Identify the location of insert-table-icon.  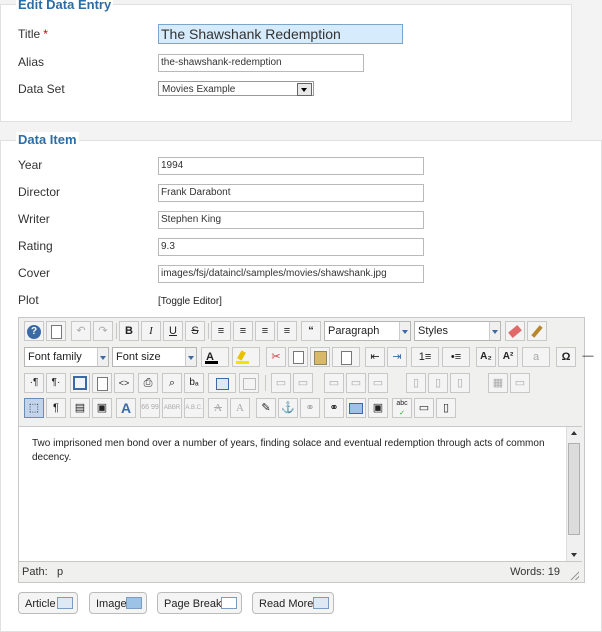
(222, 383).